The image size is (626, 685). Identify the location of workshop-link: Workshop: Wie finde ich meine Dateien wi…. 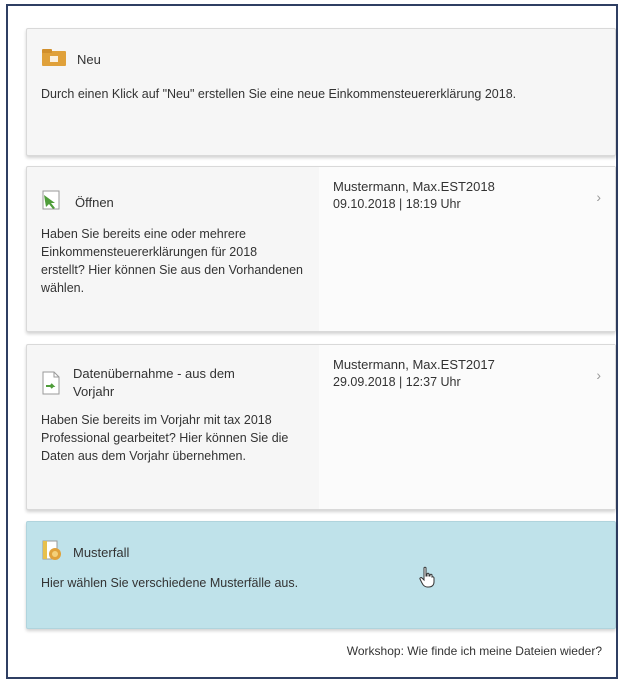
(474, 651).